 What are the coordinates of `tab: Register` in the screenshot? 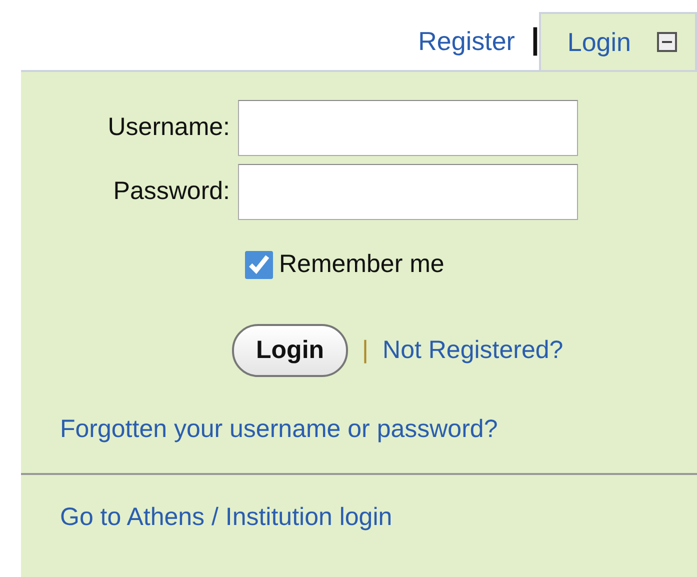 It's located at (466, 41).